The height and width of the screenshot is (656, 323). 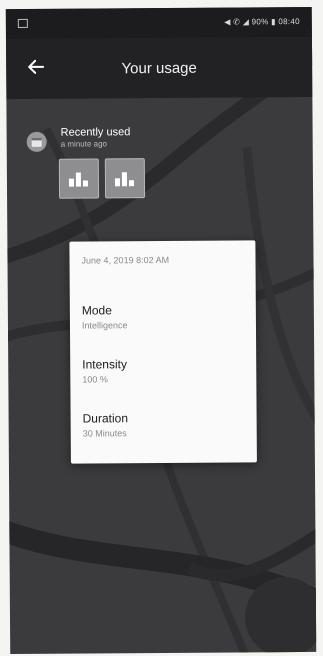 I want to click on notification-icon, so click(x=22, y=23).